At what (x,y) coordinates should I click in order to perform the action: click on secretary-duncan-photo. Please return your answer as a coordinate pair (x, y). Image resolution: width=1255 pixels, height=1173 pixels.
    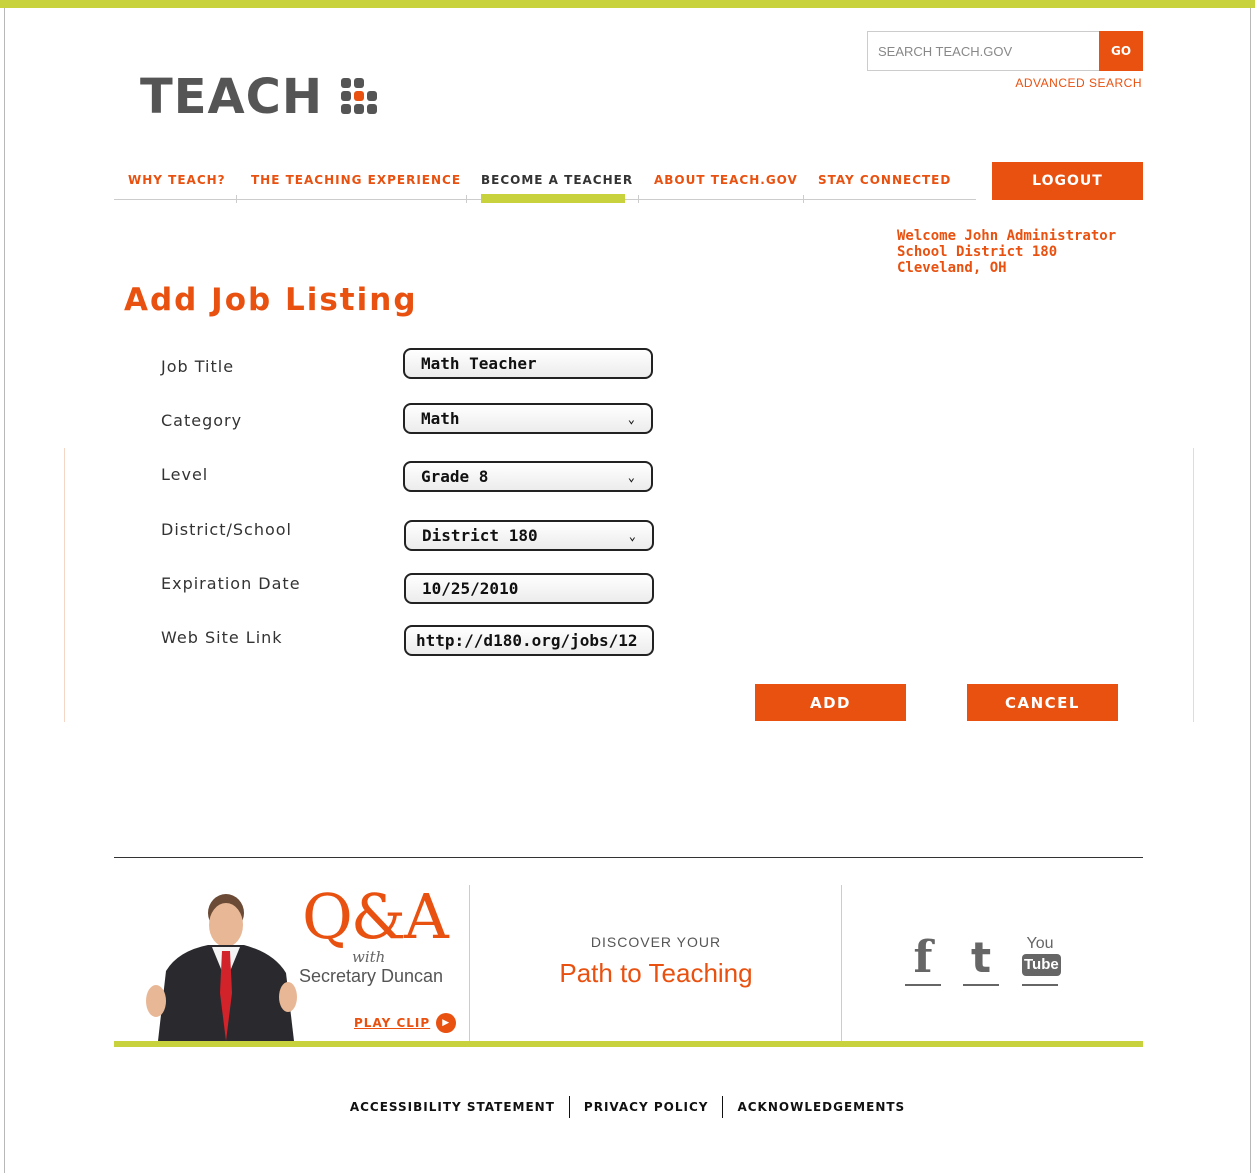
    Looking at the image, I should click on (218, 967).